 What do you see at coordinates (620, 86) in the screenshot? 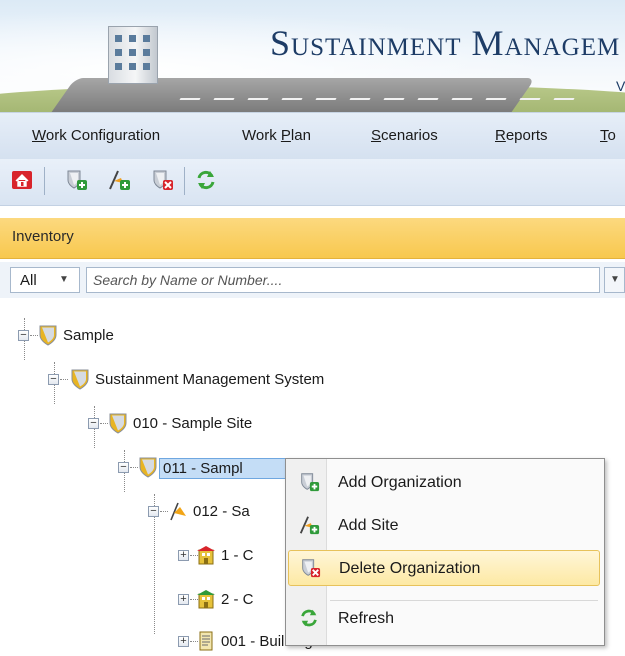
I see `app-subtitle-fragment: V` at bounding box center [620, 86].